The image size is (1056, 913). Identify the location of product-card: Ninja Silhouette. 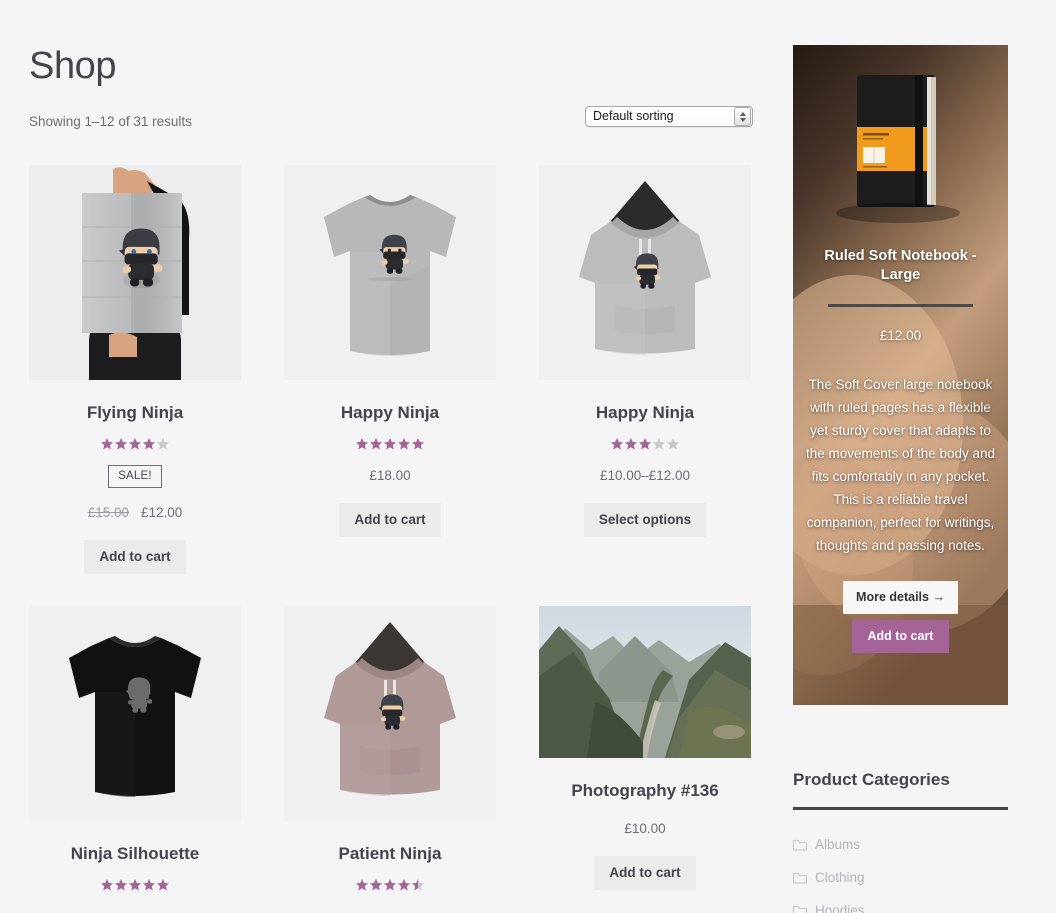
(135, 749).